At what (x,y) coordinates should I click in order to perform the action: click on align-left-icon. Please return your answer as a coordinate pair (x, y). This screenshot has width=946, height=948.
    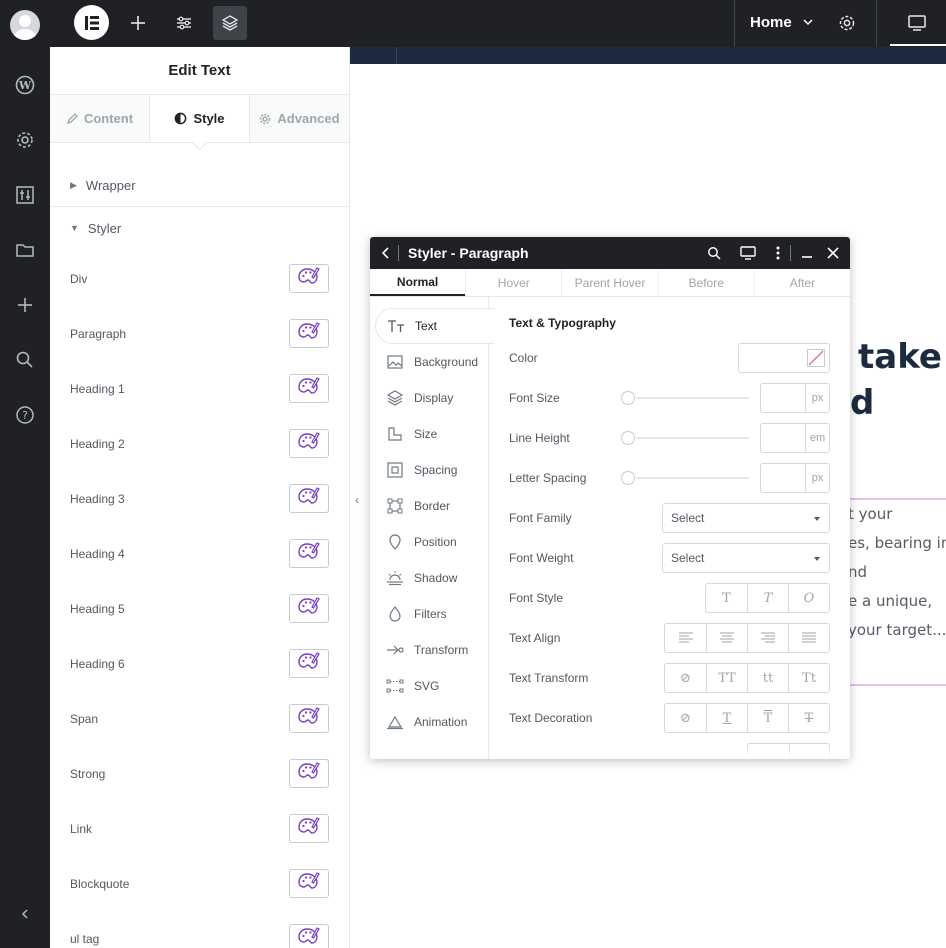
    Looking at the image, I should click on (685, 638).